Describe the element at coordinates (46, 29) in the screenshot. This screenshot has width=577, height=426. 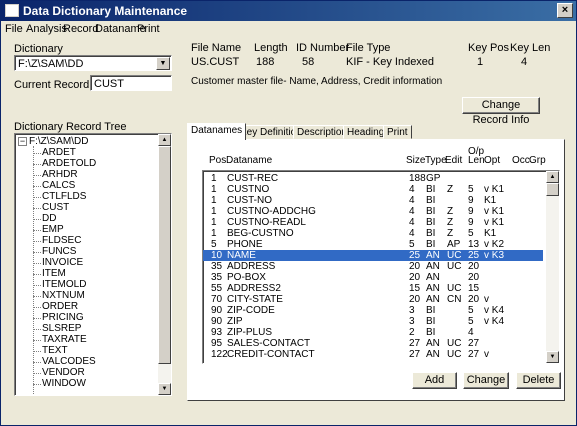
I see `menu-analysis: Analysis` at that location.